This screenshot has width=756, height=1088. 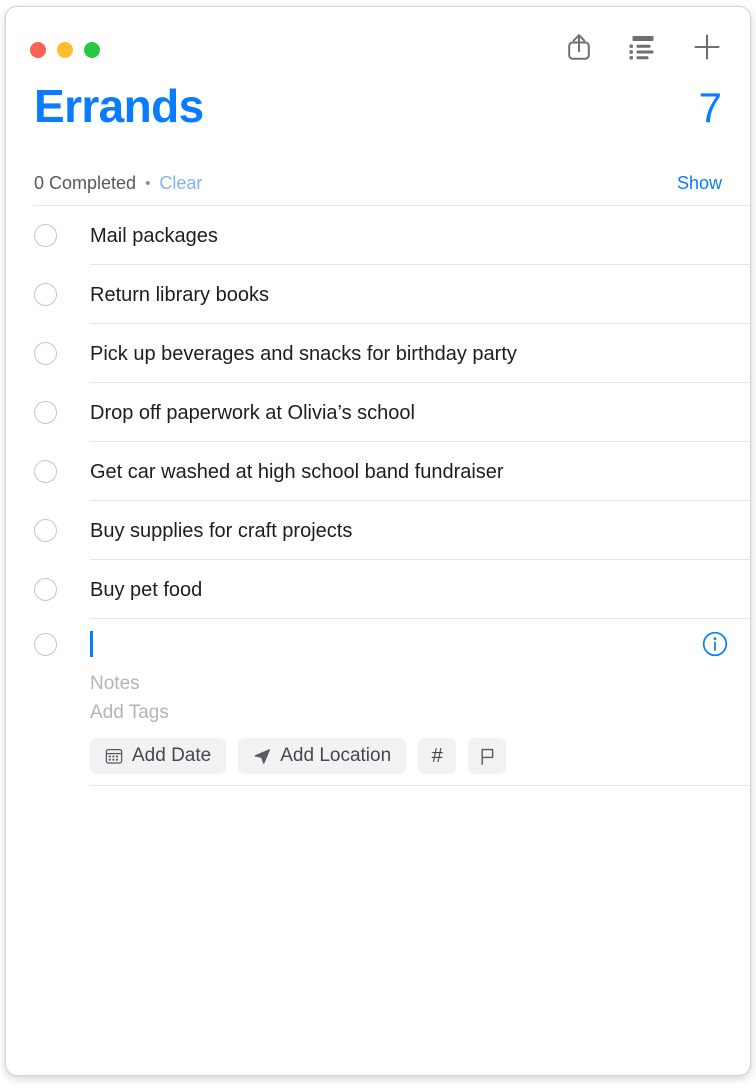 I want to click on table-row: Drop off paperwork at Olivia’s school, so click(x=378, y=412).